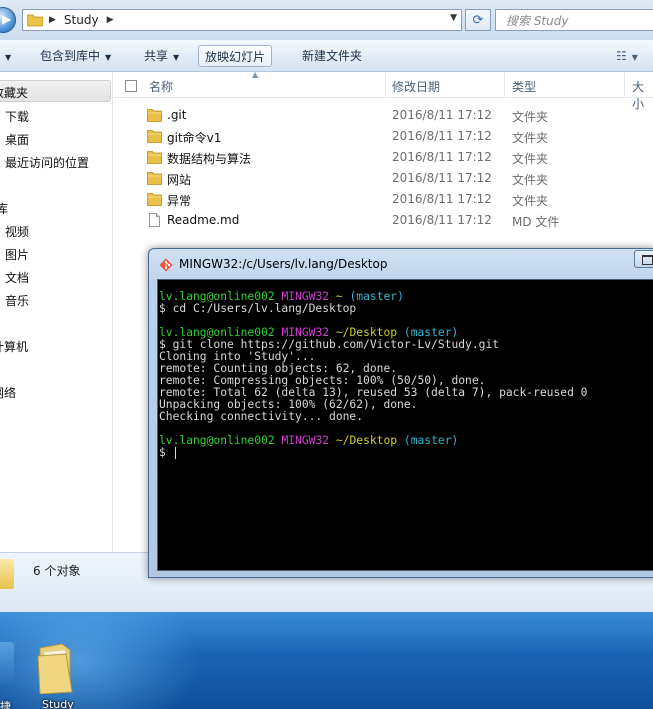  I want to click on select-all-checkbox, so click(131, 86).